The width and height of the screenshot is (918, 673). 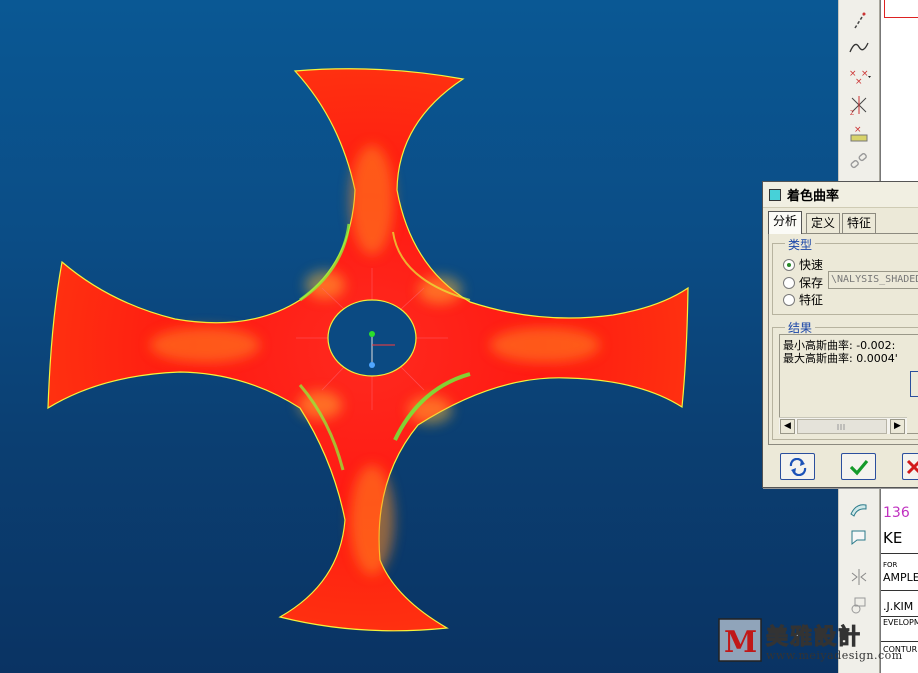 What do you see at coordinates (893, 538) in the screenshot?
I see `drawing-scale-text: KE` at bounding box center [893, 538].